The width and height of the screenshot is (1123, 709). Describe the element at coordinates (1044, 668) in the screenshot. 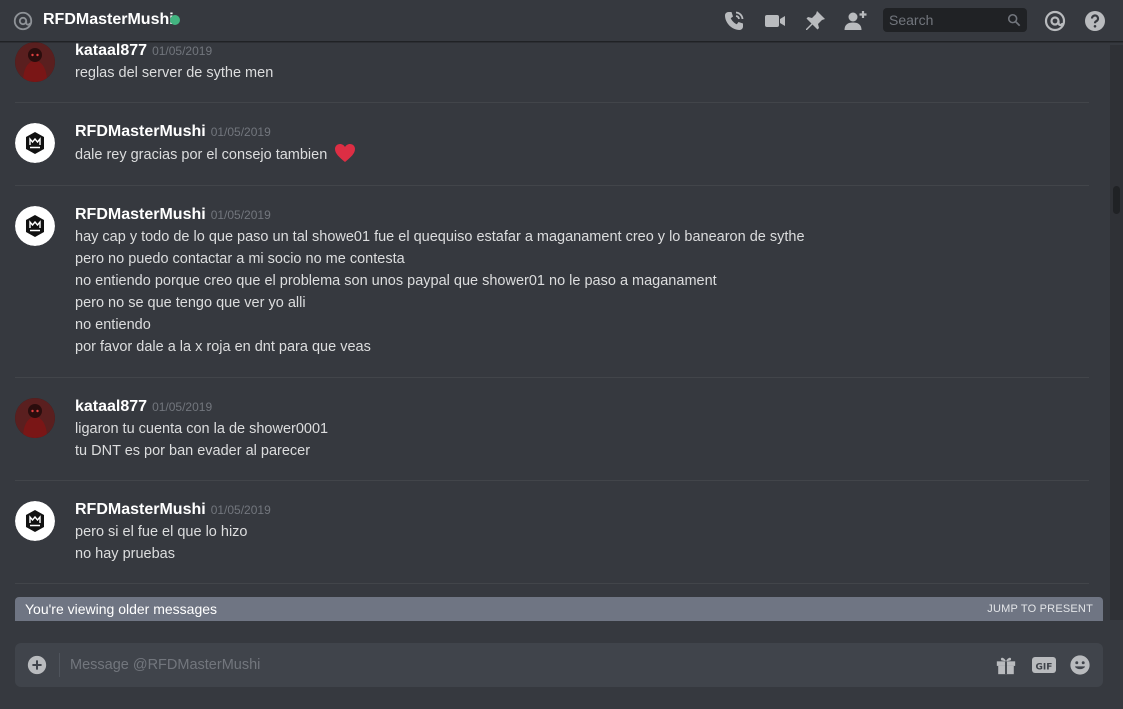

I see `svg-text: GIF` at that location.